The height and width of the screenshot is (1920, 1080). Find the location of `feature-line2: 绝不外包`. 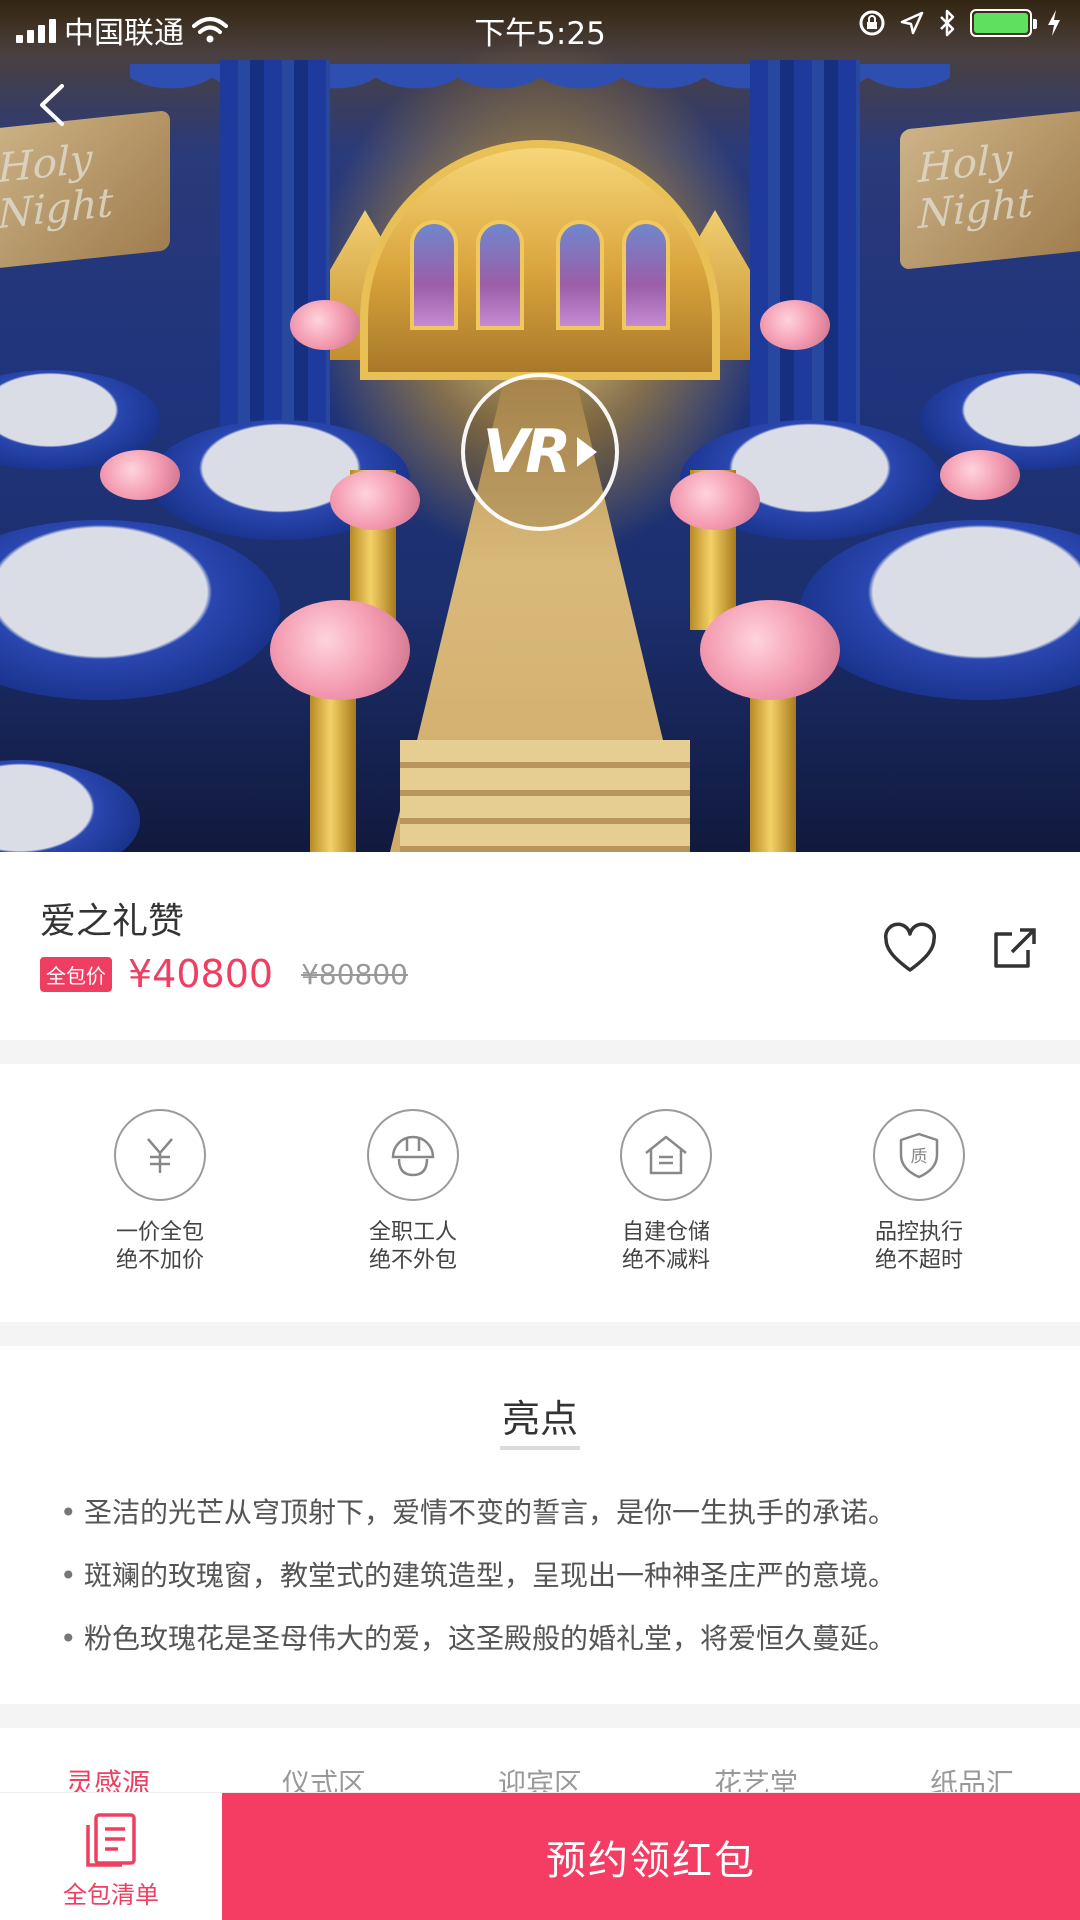

feature-line2: 绝不外包 is located at coordinates (412, 1260).